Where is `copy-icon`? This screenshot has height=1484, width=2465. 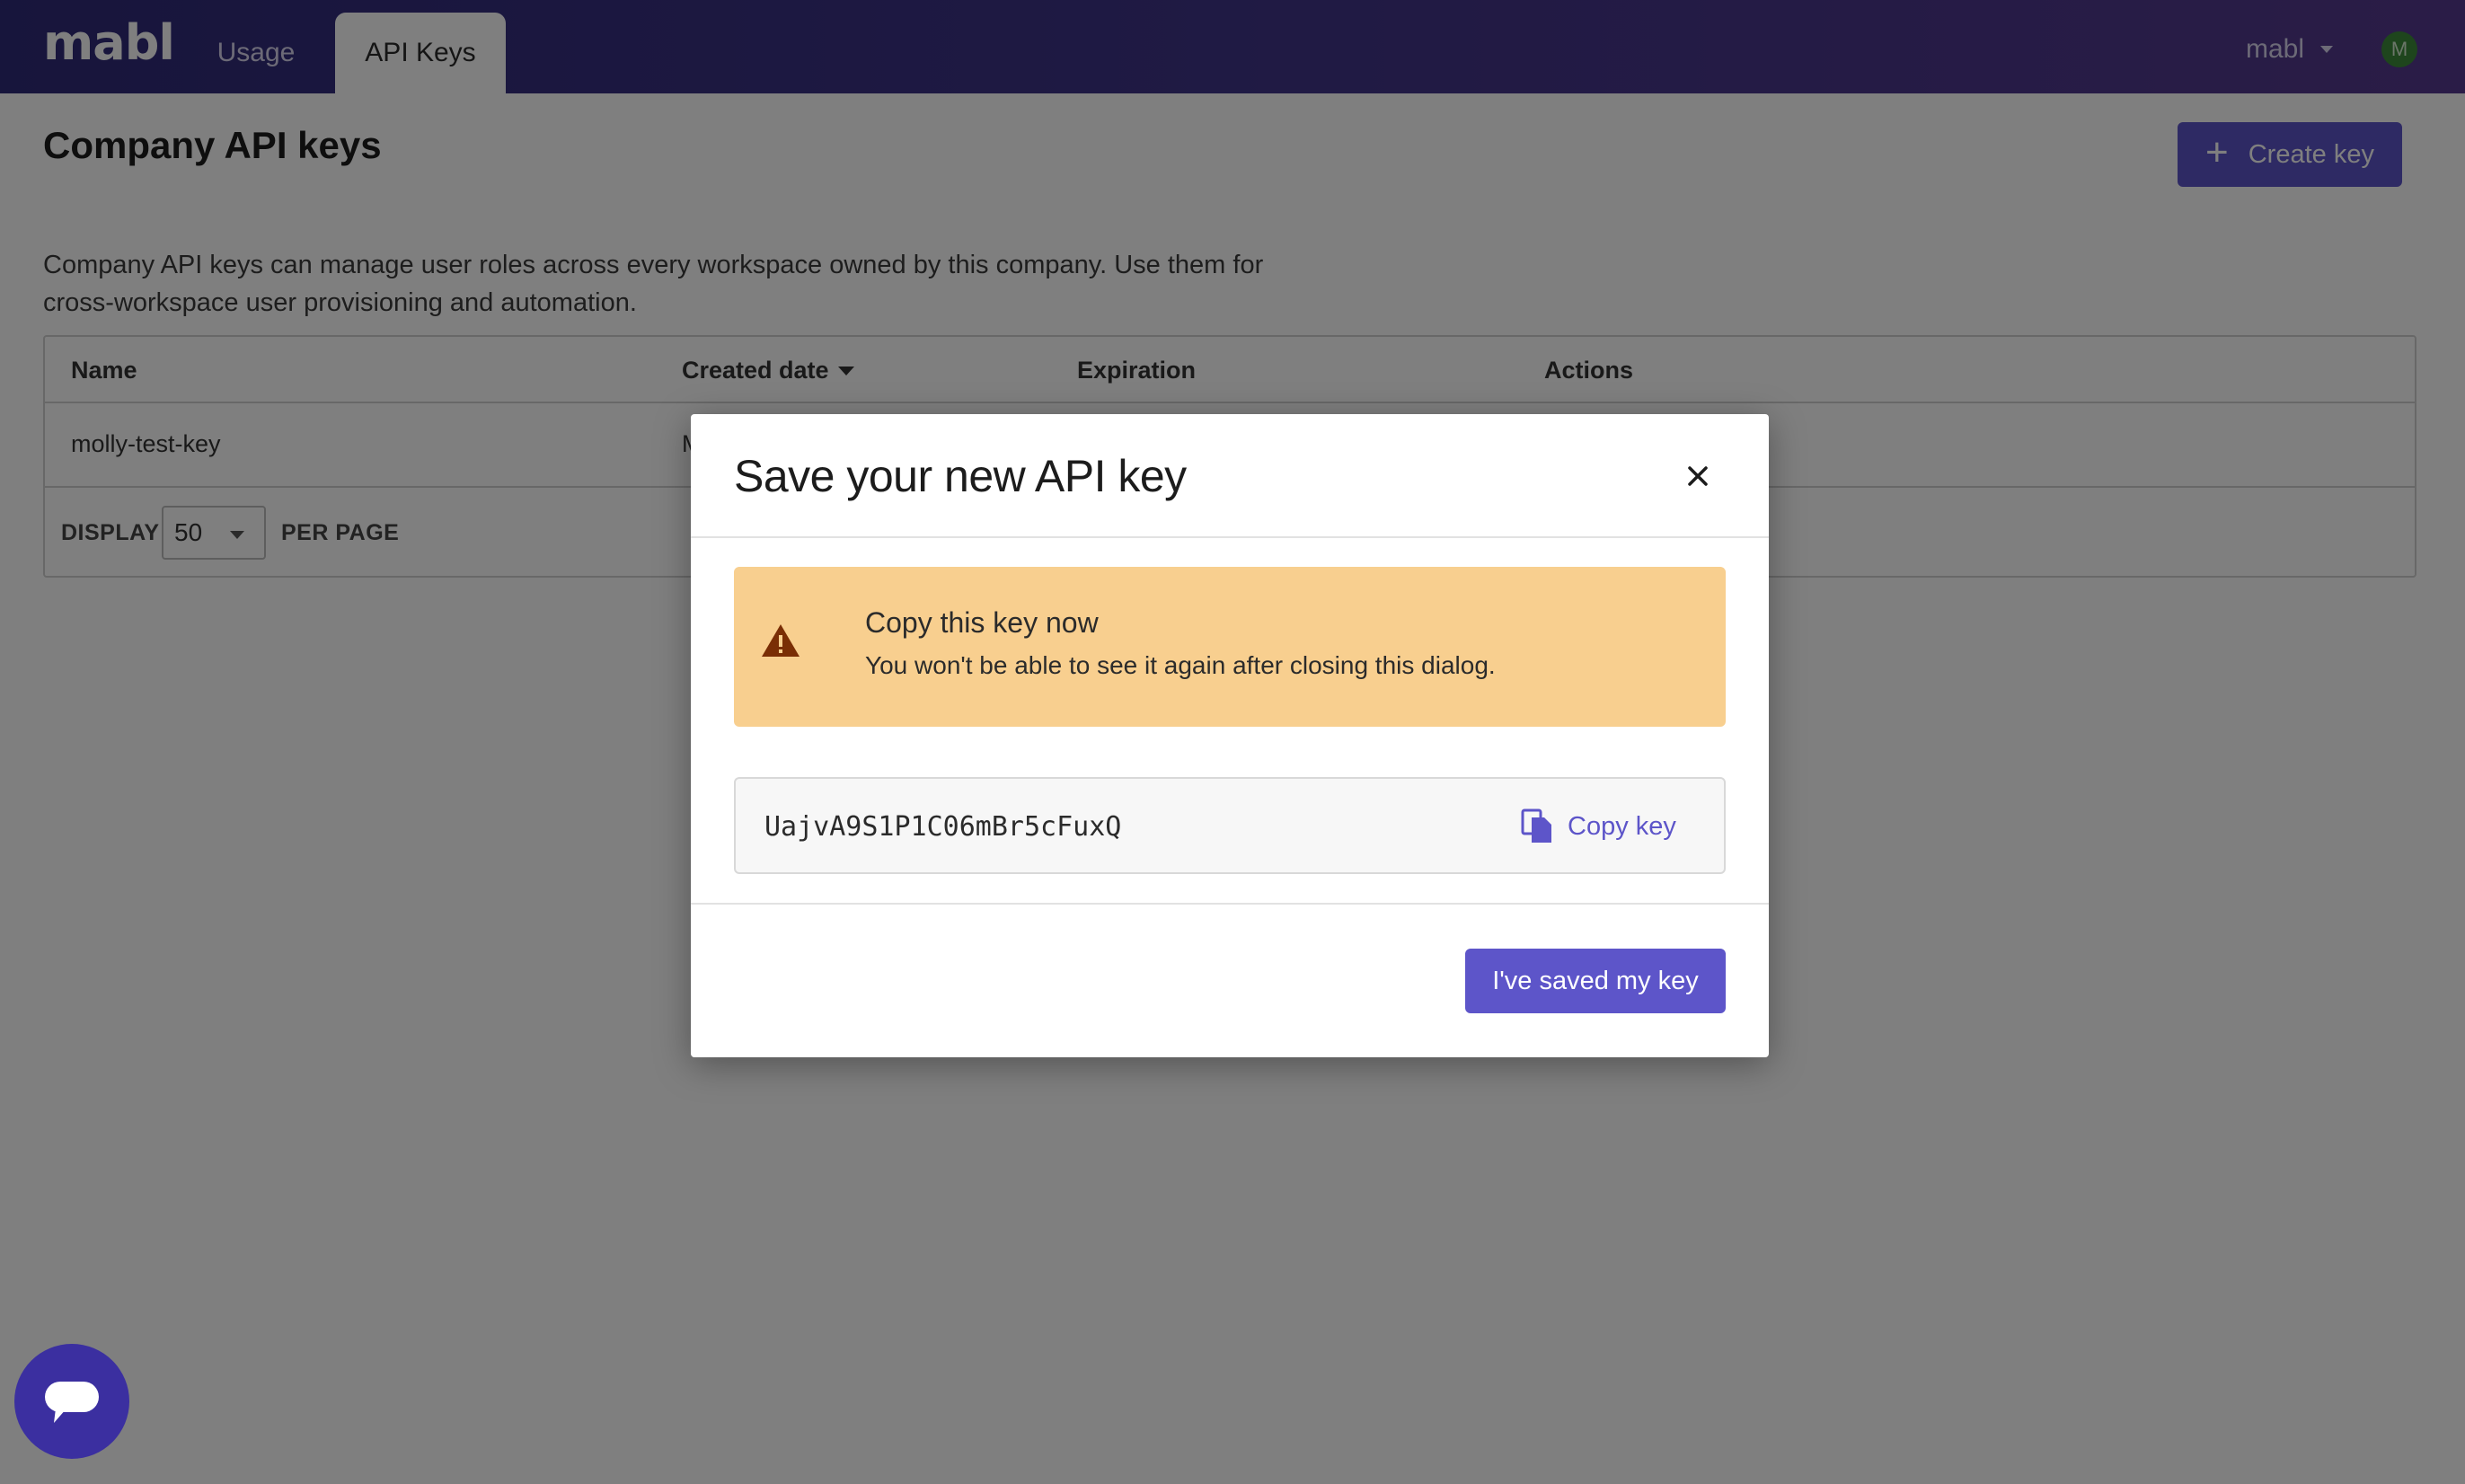
copy-icon is located at coordinates (1536, 825).